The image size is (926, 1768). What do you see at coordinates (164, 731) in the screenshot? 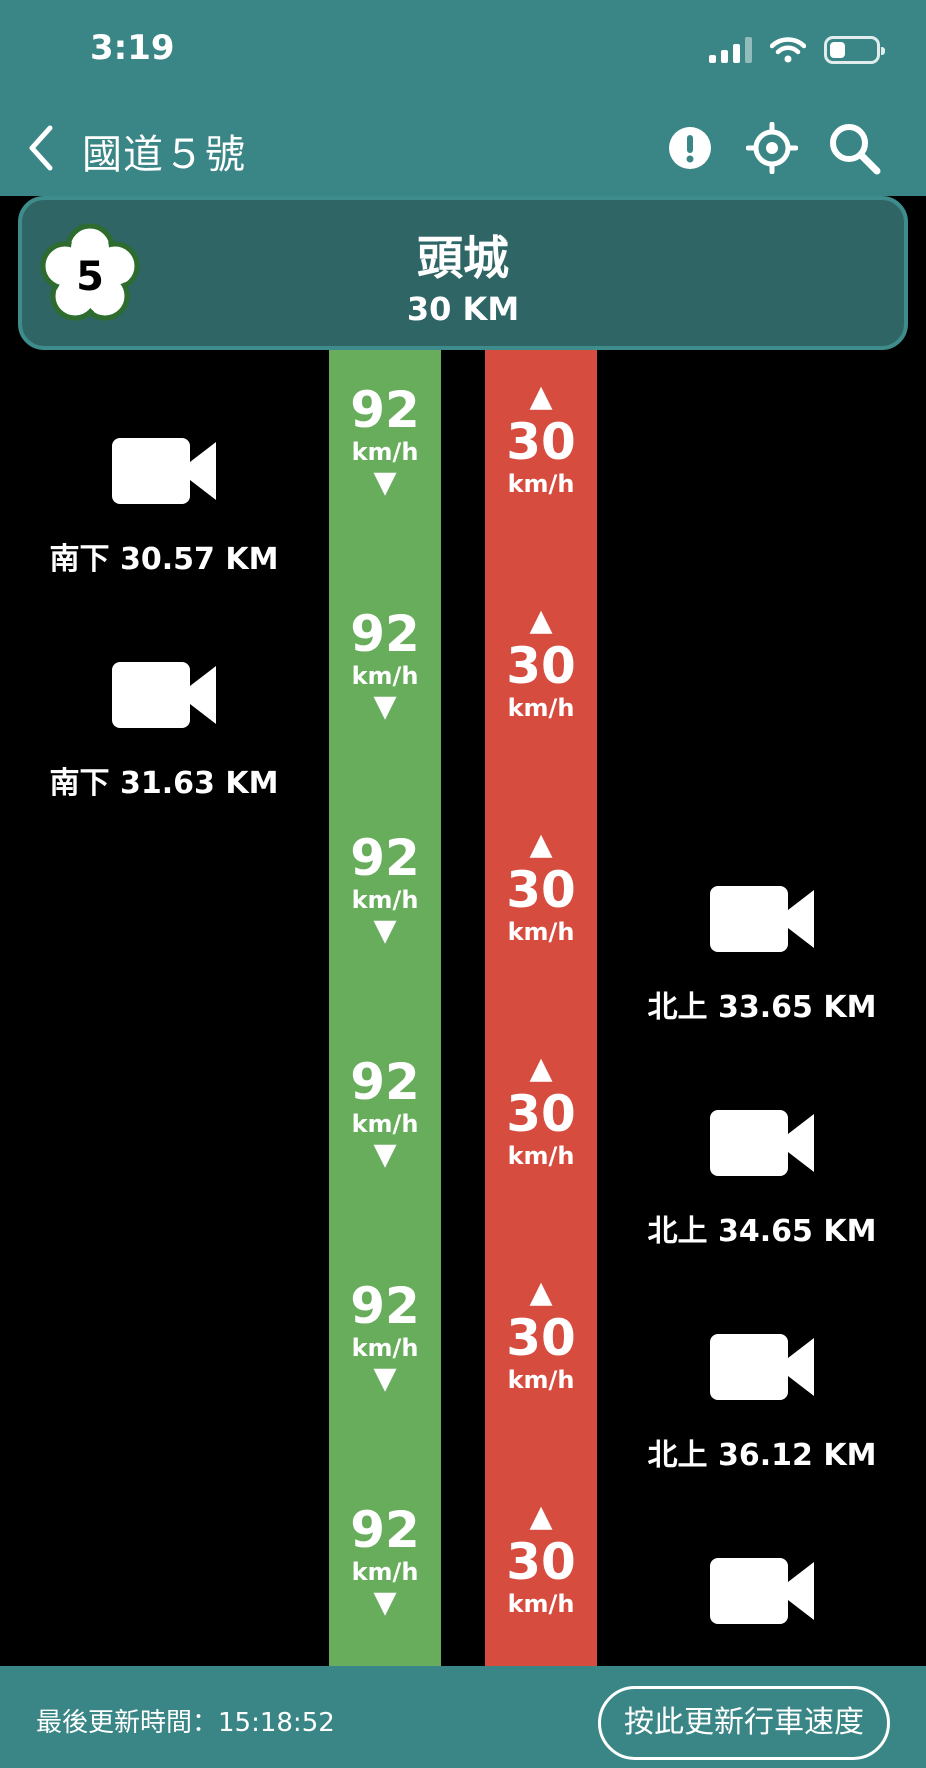
I see `camera-southbound: 南下 31.63 KM` at bounding box center [164, 731].